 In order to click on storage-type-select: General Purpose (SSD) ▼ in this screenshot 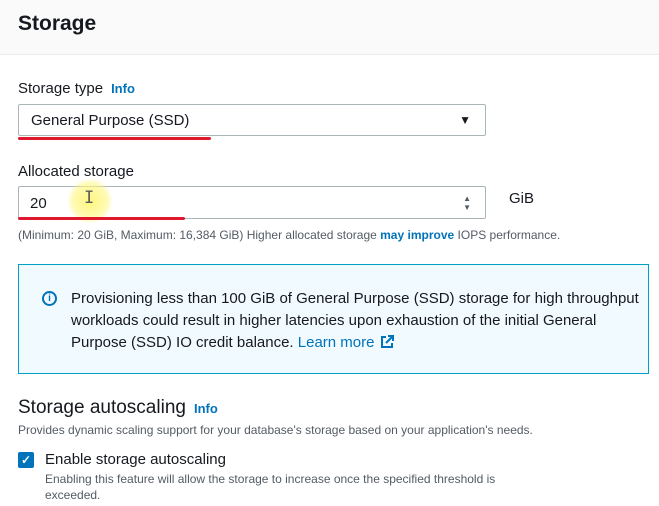, I will do `click(252, 120)`.